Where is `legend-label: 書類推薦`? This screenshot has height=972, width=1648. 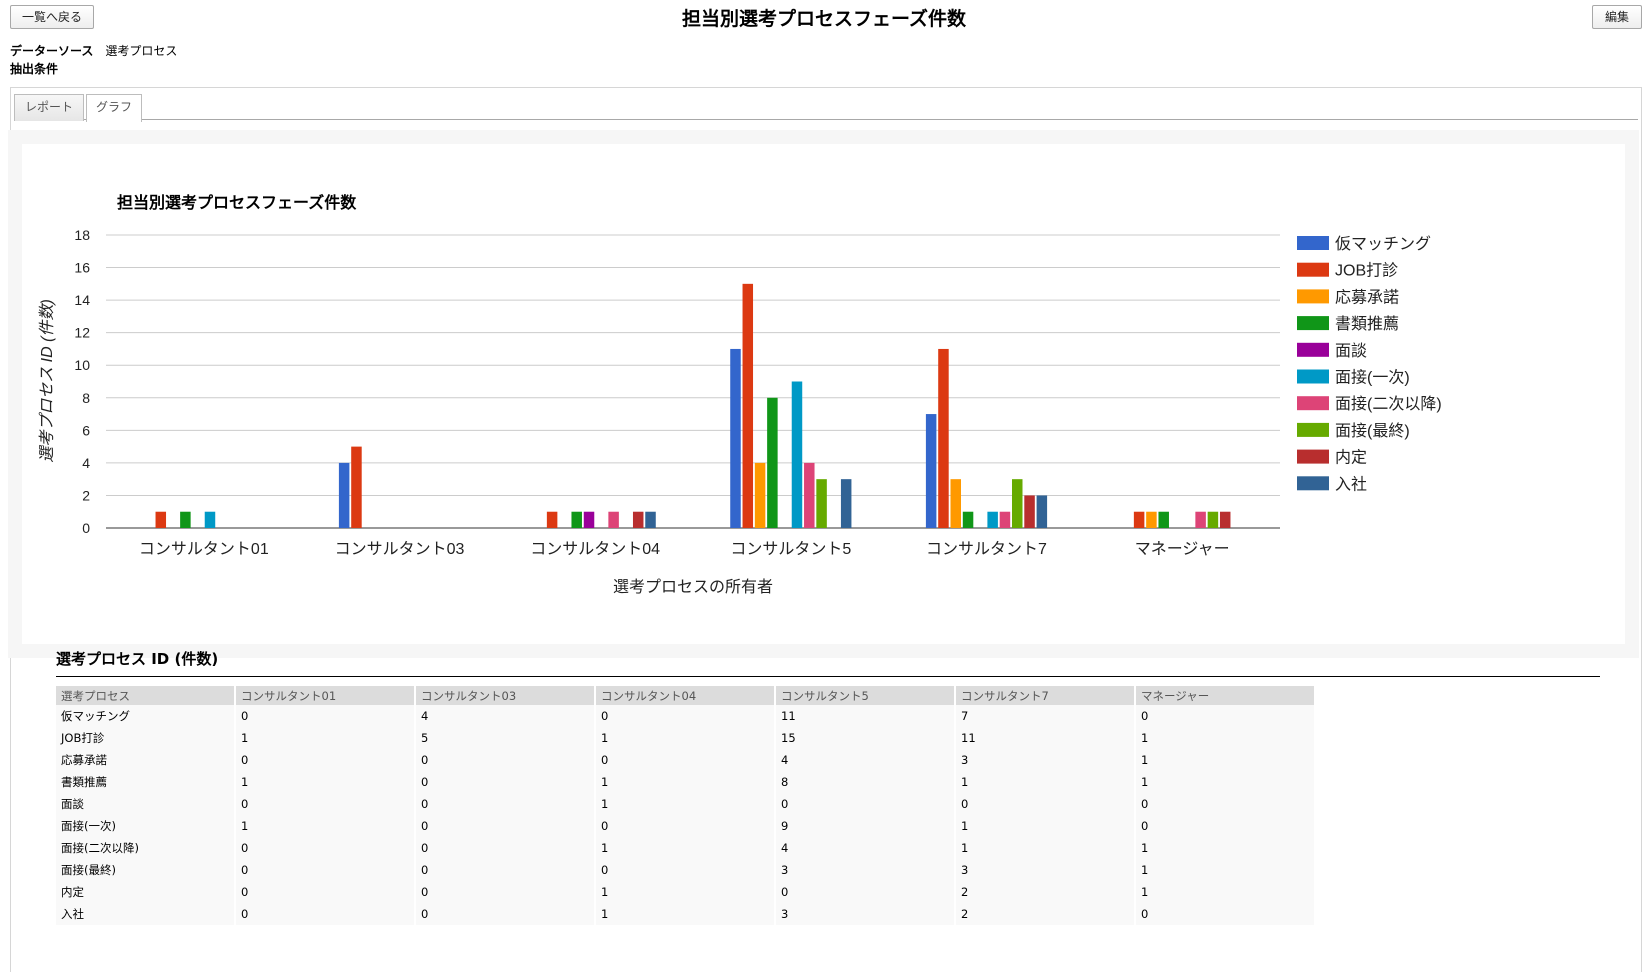
legend-label: 書類推薦 is located at coordinates (1367, 324).